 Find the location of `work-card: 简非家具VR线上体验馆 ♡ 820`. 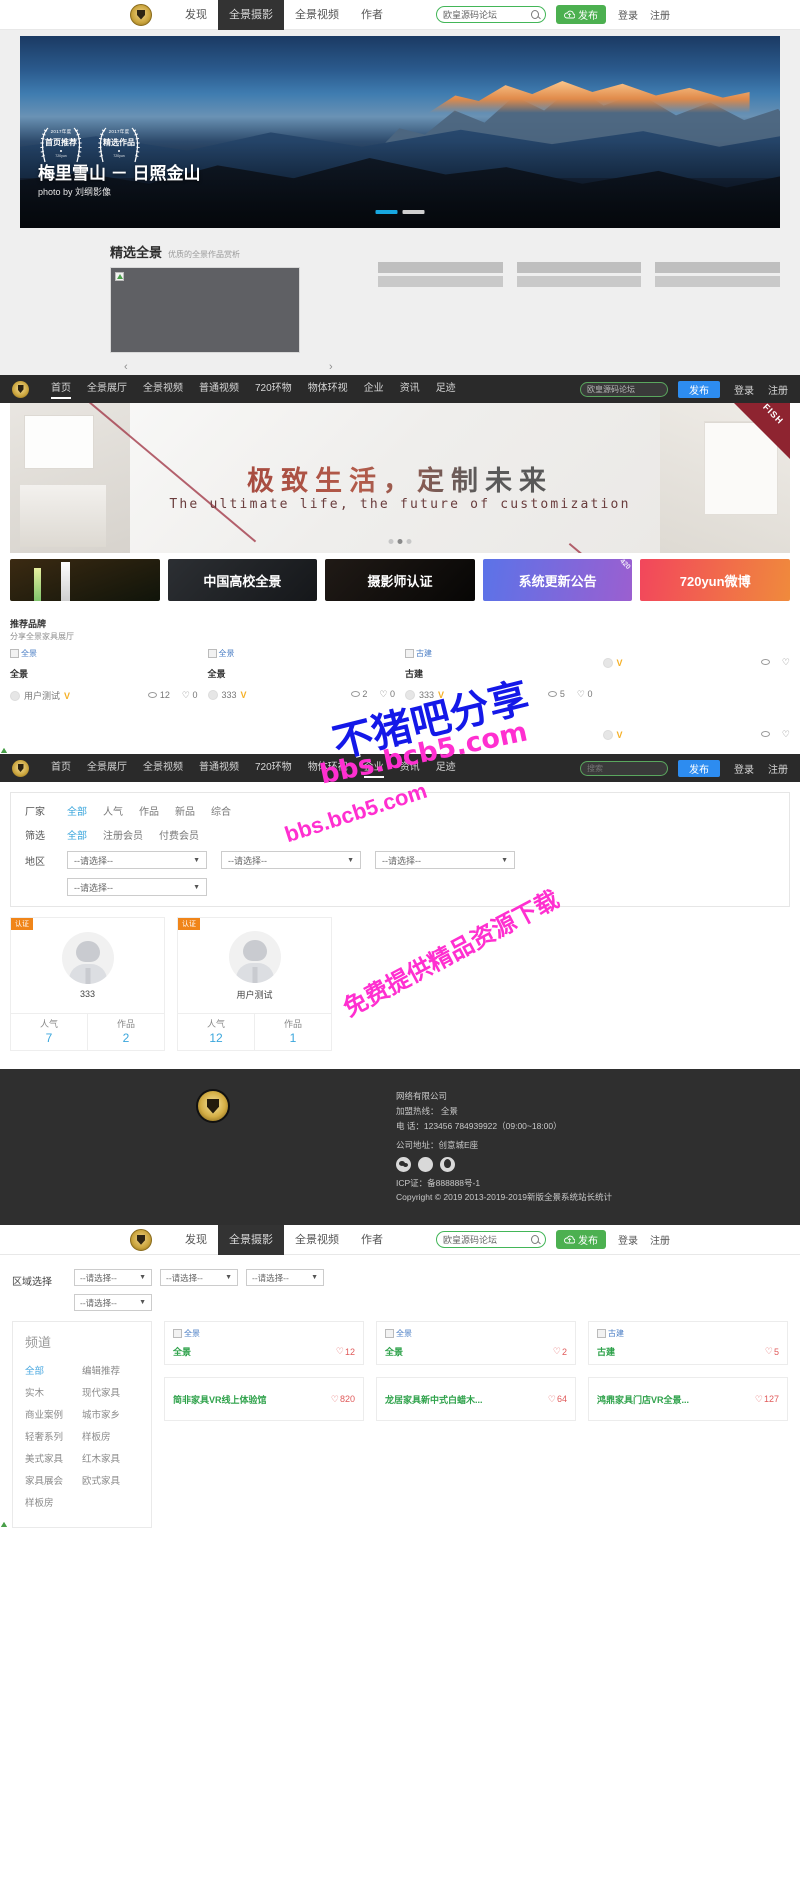

work-card: 简非家具VR线上体验馆 ♡ 820 is located at coordinates (264, 1399).